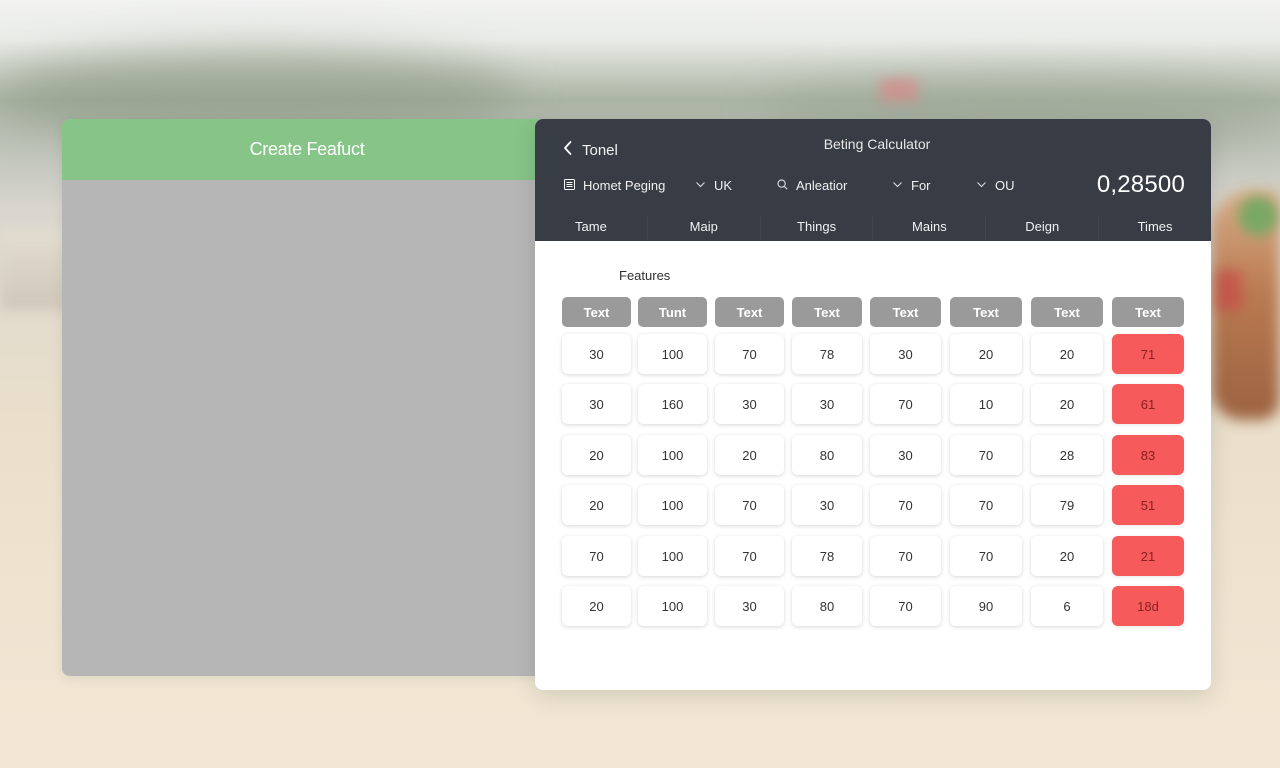  I want to click on tab-mains: Mains, so click(930, 228).